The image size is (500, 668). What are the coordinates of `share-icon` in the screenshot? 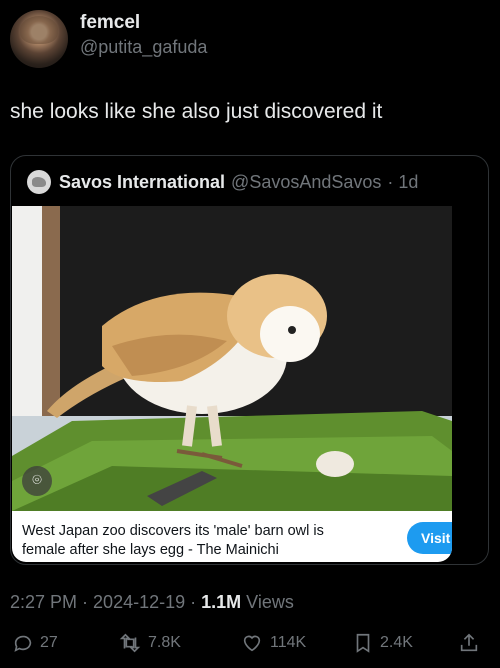 It's located at (469, 642).